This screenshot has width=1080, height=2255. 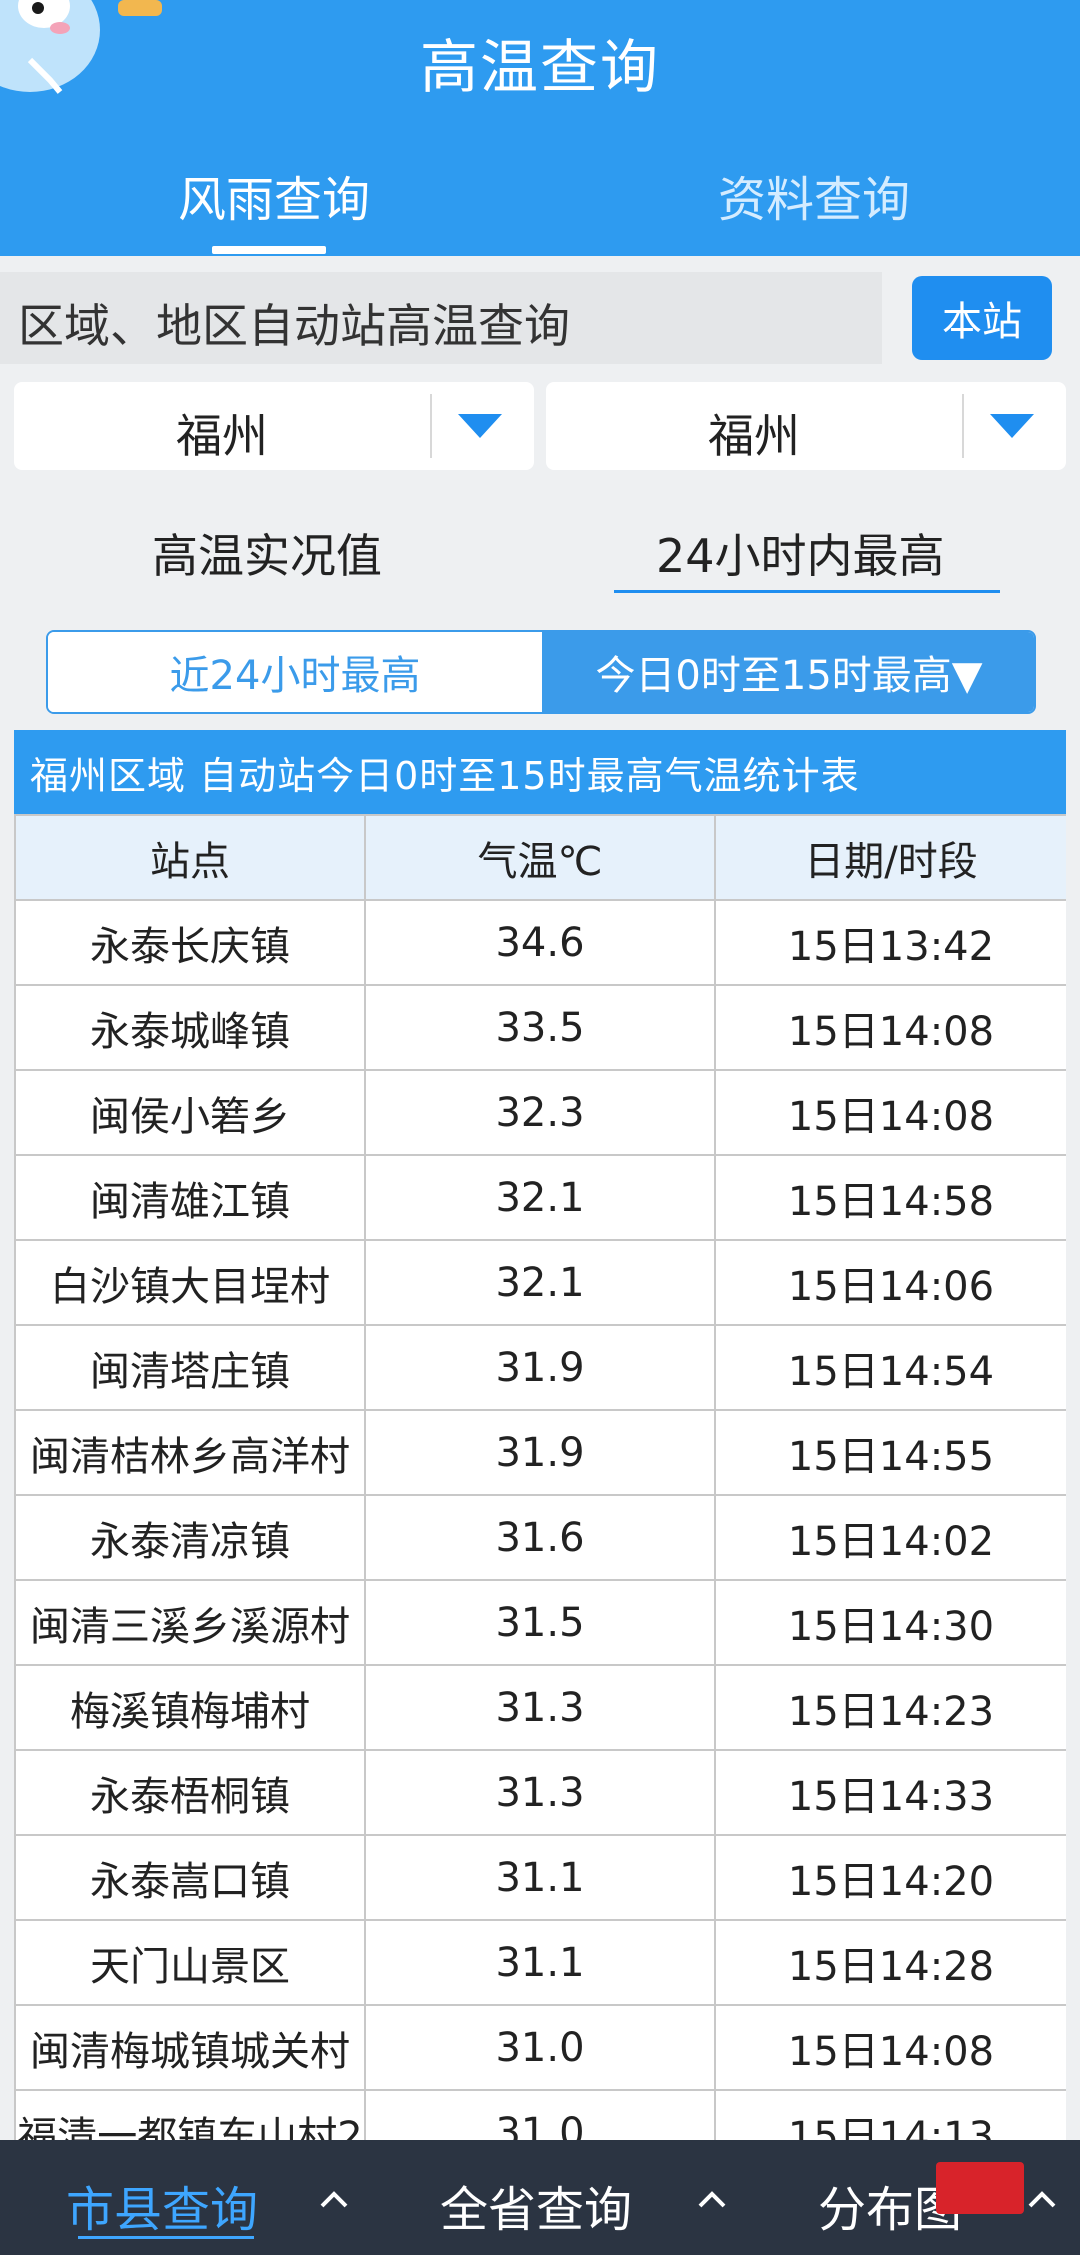 I want to click on mode-tab-indicator, so click(x=807, y=591).